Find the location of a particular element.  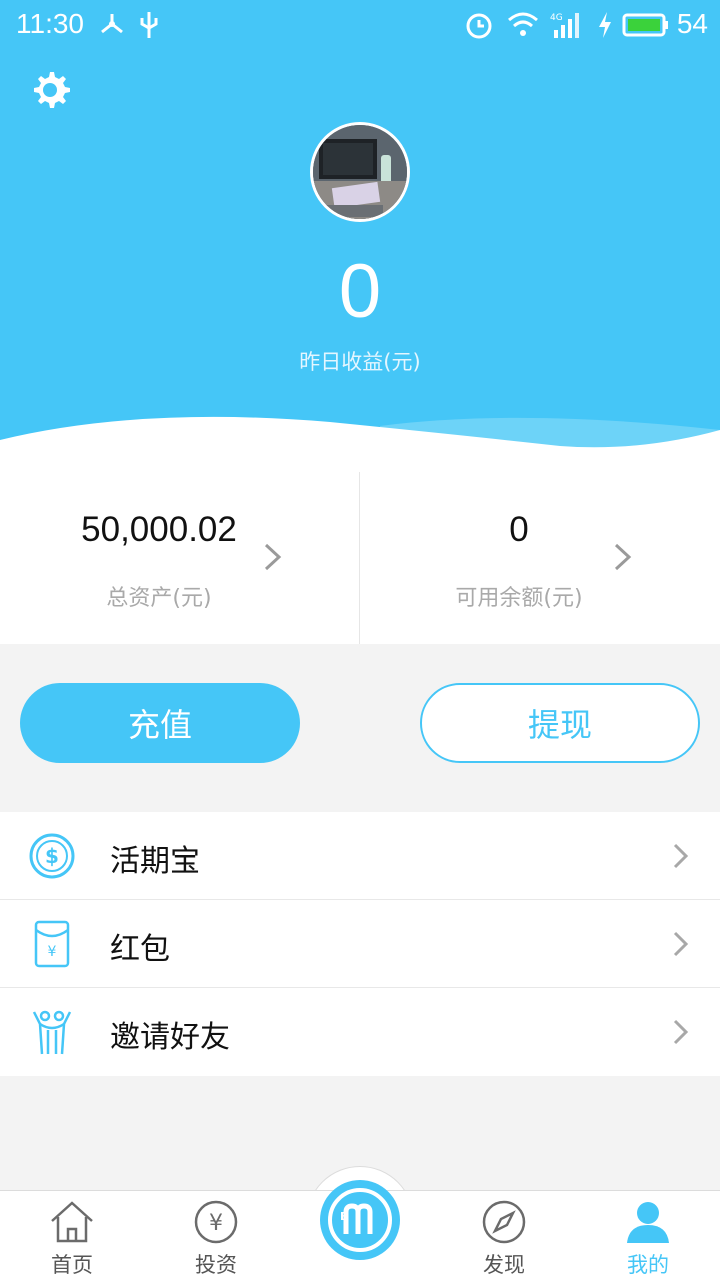

withdraw-button: 提现 is located at coordinates (560, 723).